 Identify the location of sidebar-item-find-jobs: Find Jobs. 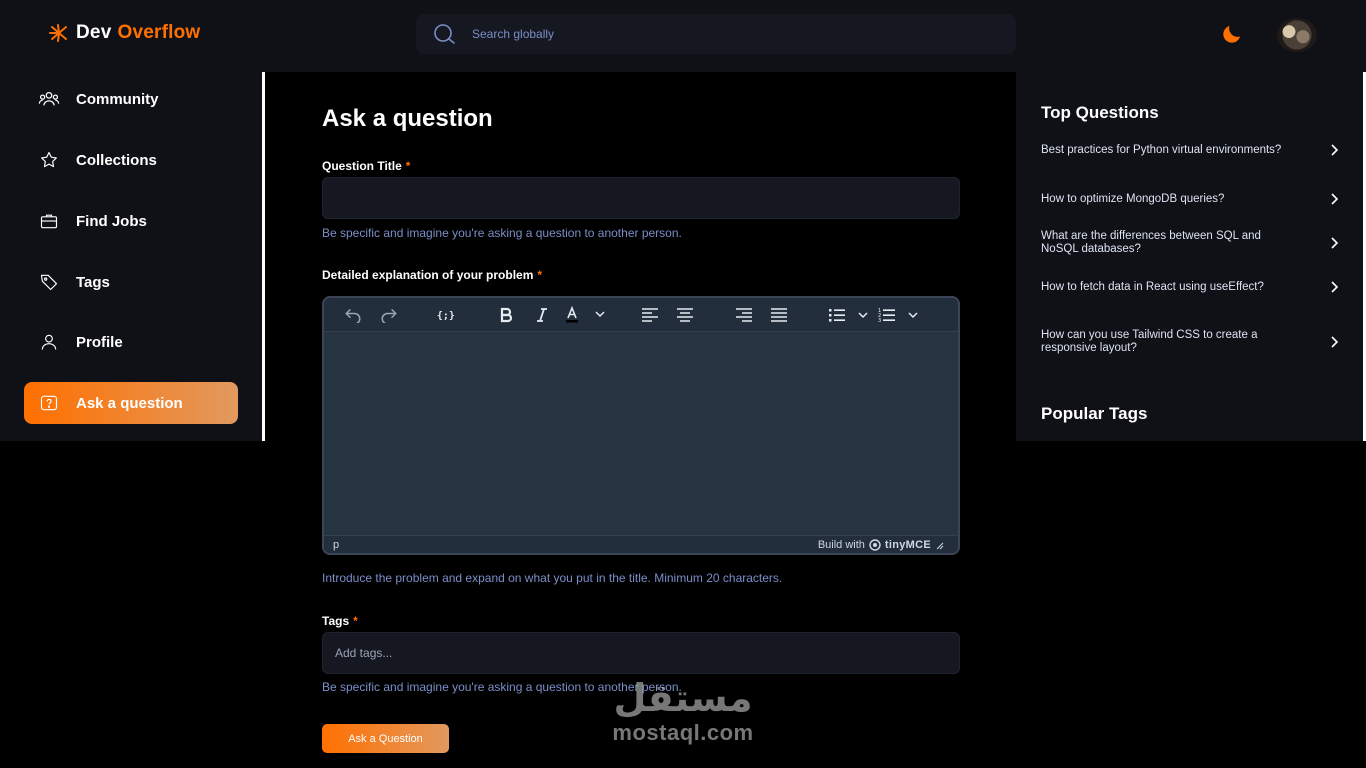
(131, 221).